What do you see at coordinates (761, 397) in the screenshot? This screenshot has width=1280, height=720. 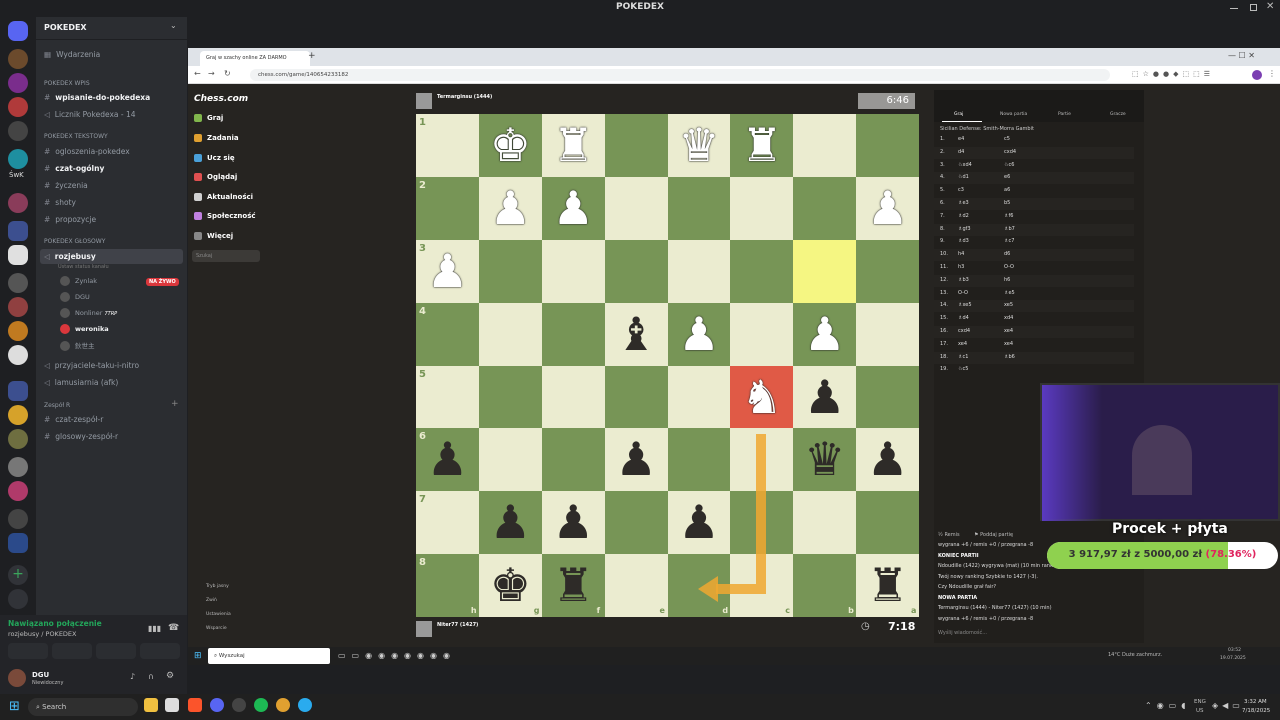 I see `white-knight: ♞` at bounding box center [761, 397].